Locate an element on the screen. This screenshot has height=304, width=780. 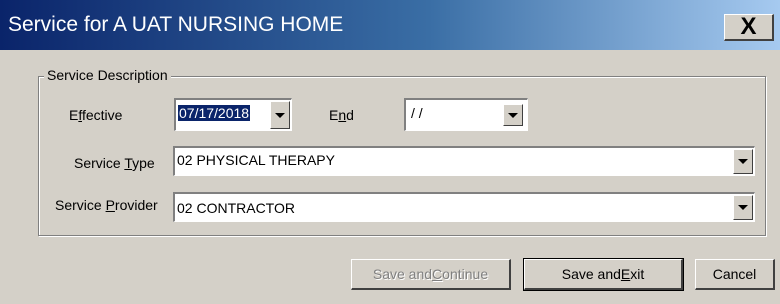
service-type-dropdown is located at coordinates (743, 161).